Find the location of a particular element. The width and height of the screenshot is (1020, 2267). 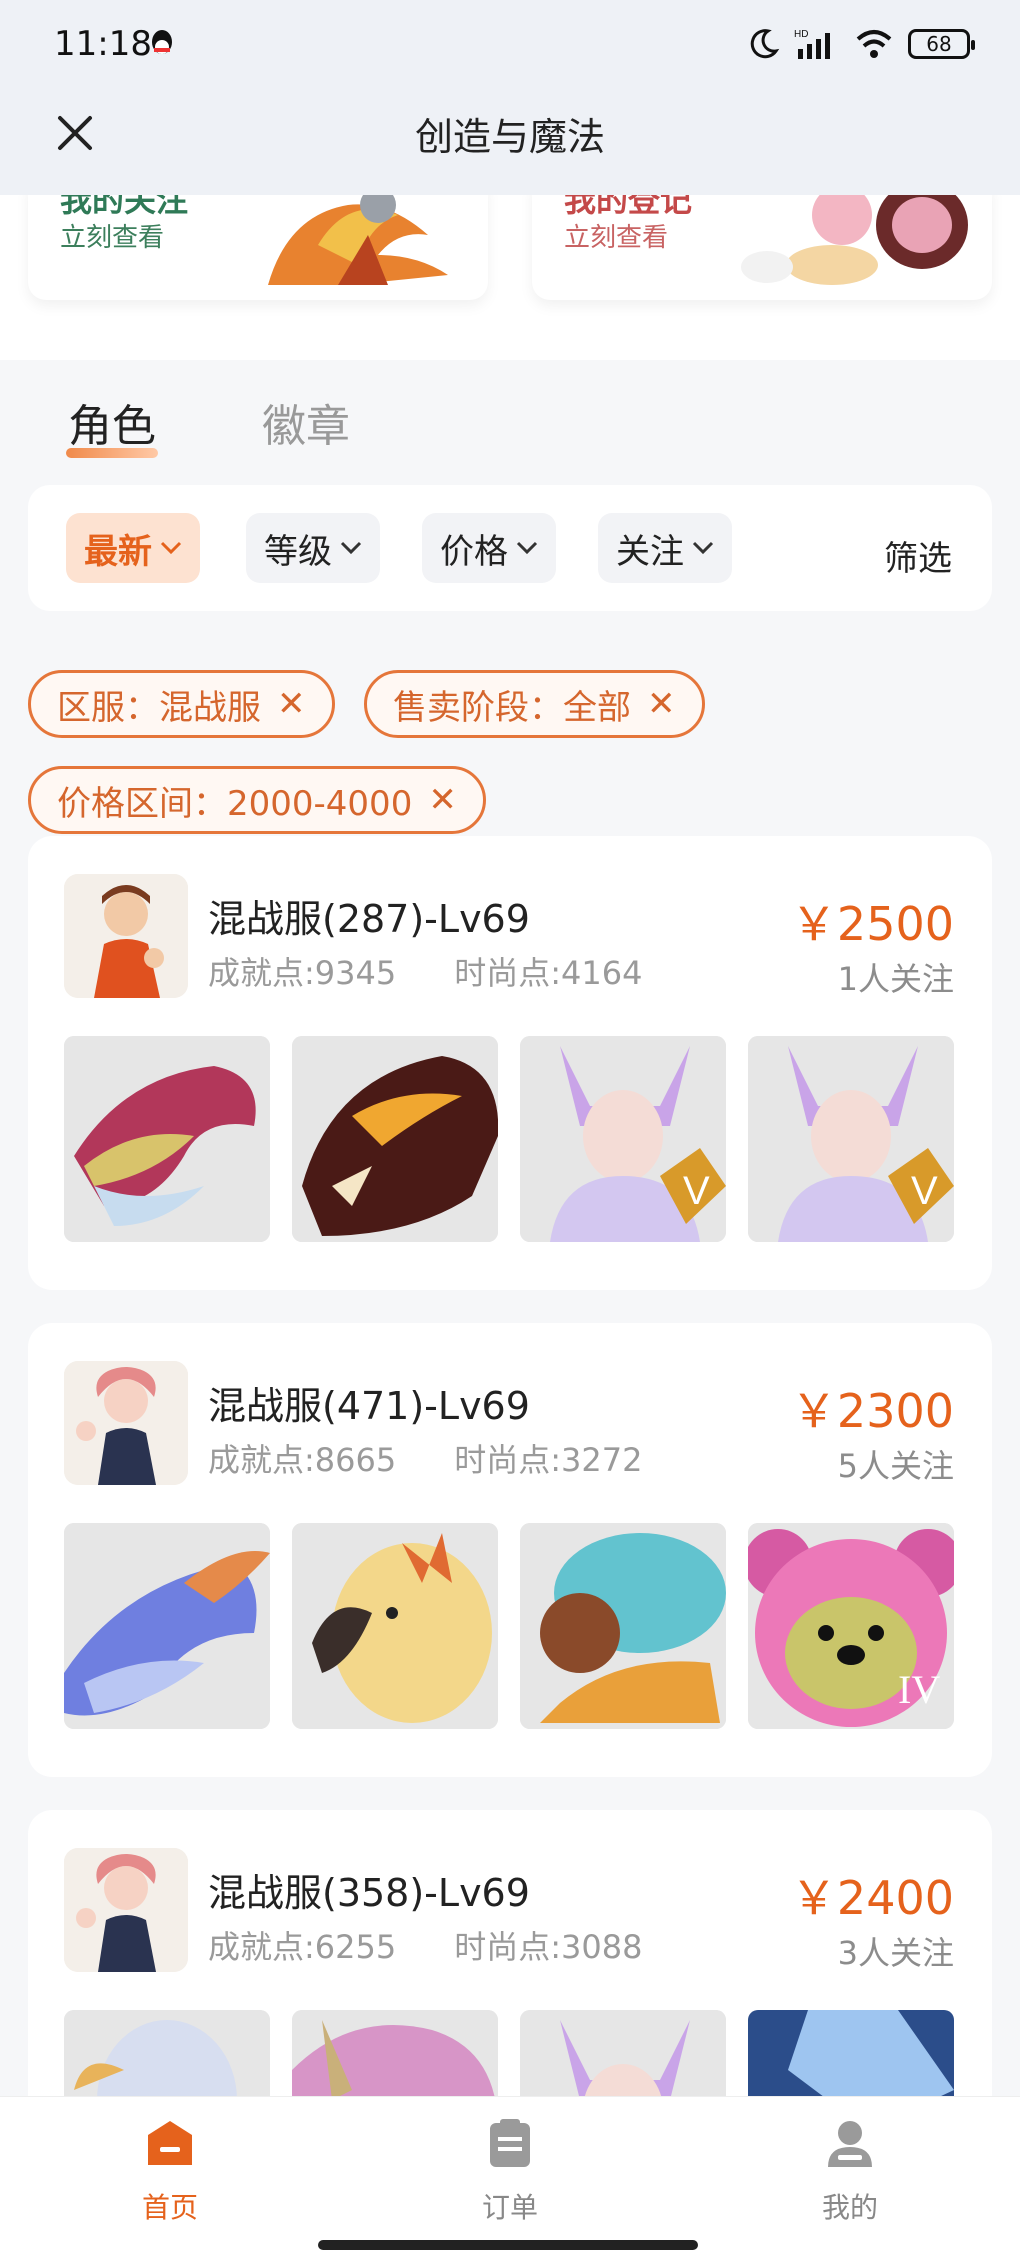

status-bar: 11:18 HD 68 is located at coordinates (510, 45).